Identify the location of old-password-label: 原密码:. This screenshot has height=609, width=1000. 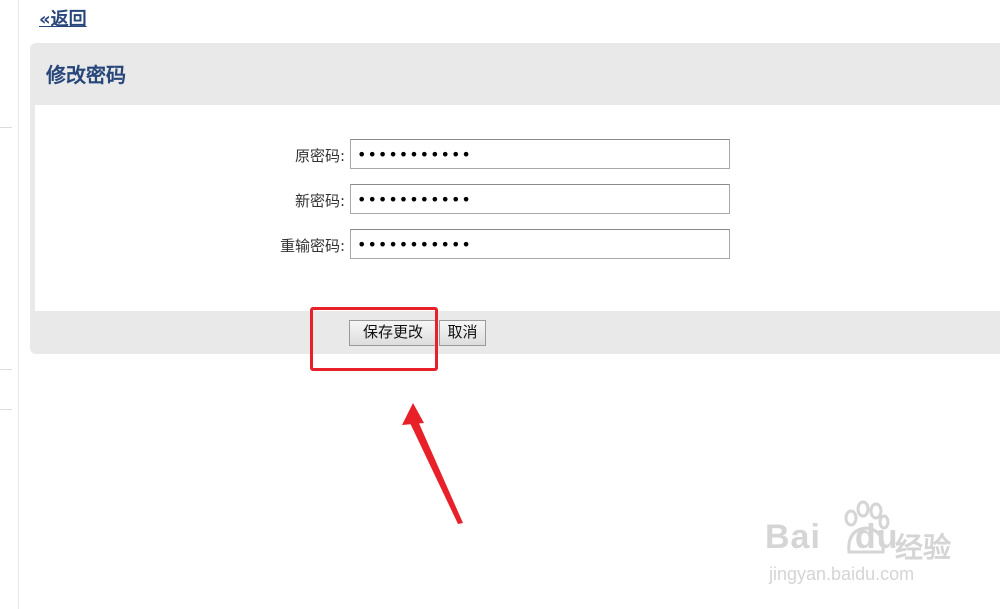
(319, 156).